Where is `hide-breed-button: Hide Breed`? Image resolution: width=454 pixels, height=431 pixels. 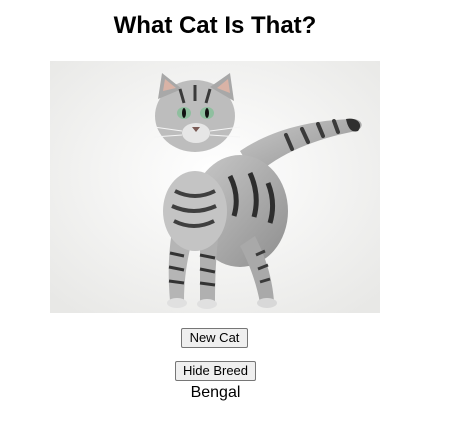 hide-breed-button: Hide Breed is located at coordinates (215, 371).